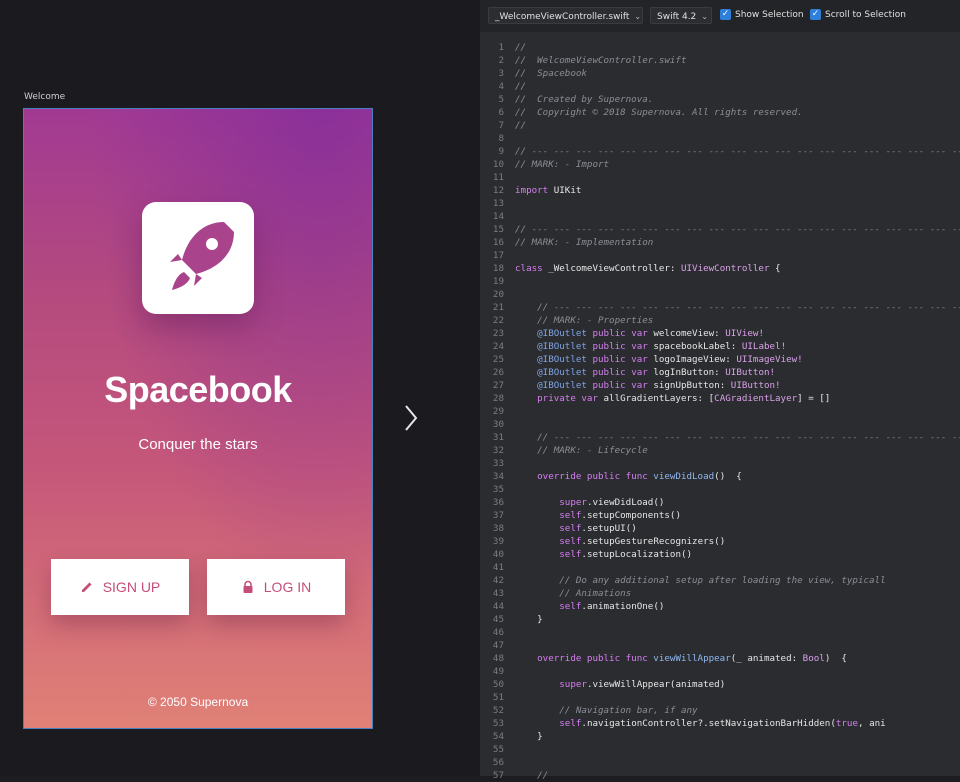 Image resolution: width=960 pixels, height=782 pixels. What do you see at coordinates (775, 268) in the screenshot?
I see `code-token: {` at bounding box center [775, 268].